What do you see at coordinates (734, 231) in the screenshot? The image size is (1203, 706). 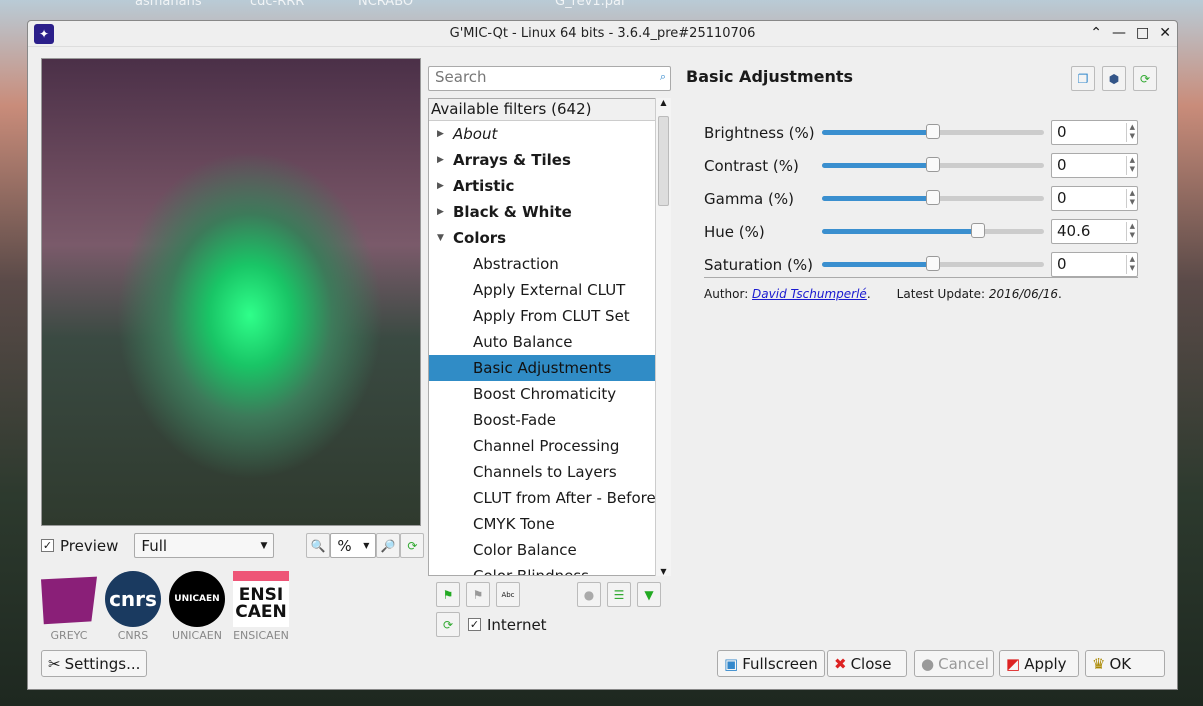 I see `param-label: Hue (%)` at bounding box center [734, 231].